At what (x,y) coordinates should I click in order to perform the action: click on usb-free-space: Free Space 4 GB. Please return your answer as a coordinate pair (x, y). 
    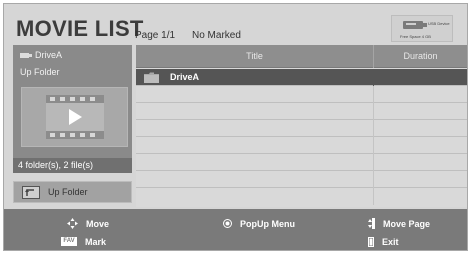
    Looking at the image, I should click on (415, 36).